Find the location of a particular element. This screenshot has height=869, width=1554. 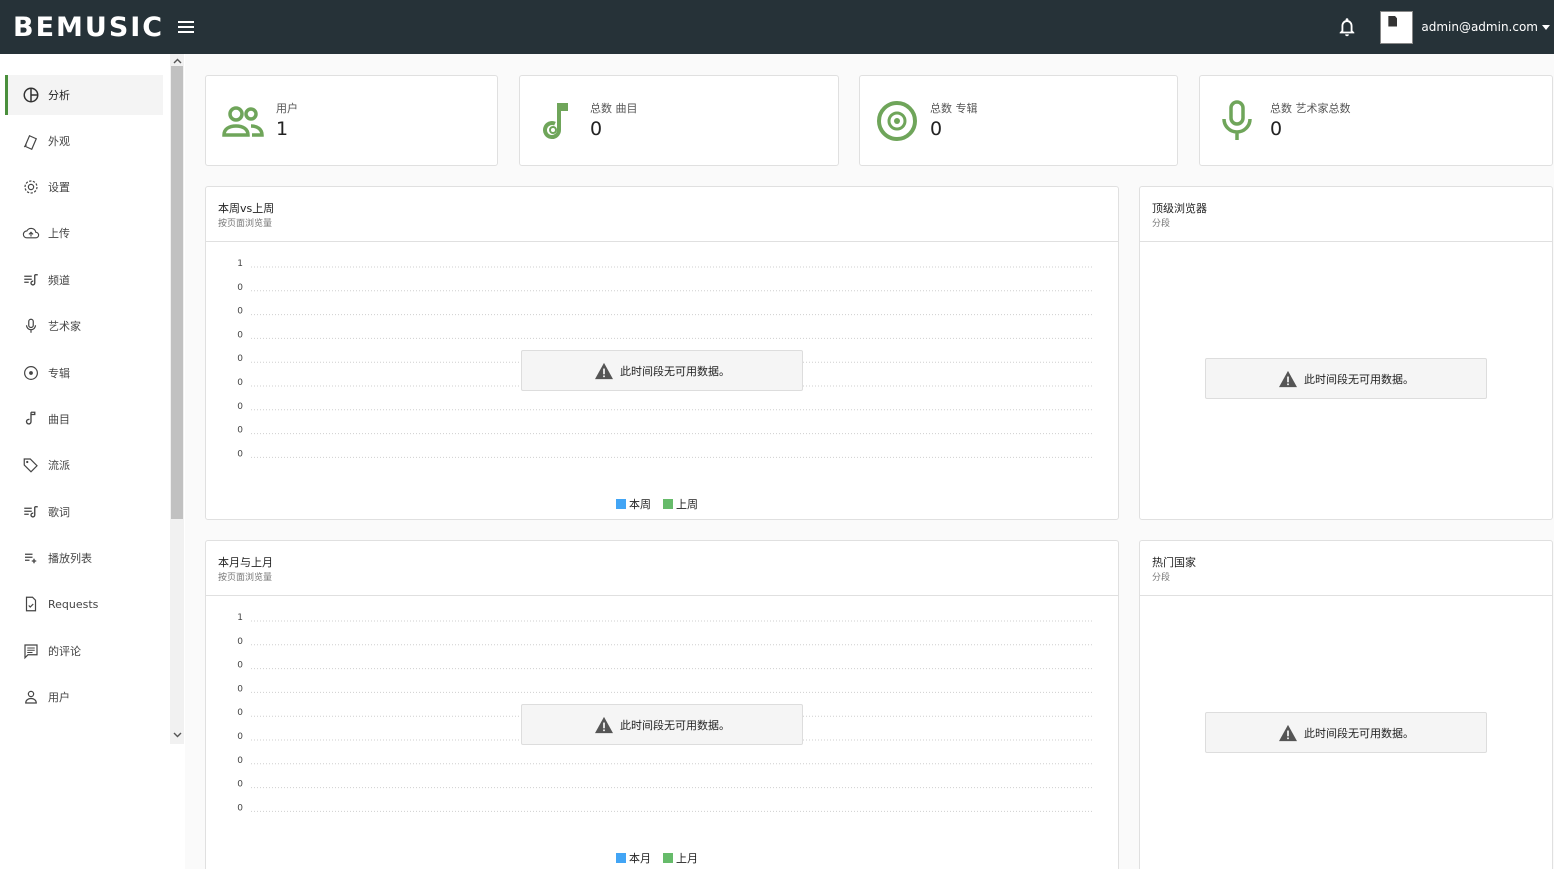

chart-legend: 本月 上月 is located at coordinates (663, 858).